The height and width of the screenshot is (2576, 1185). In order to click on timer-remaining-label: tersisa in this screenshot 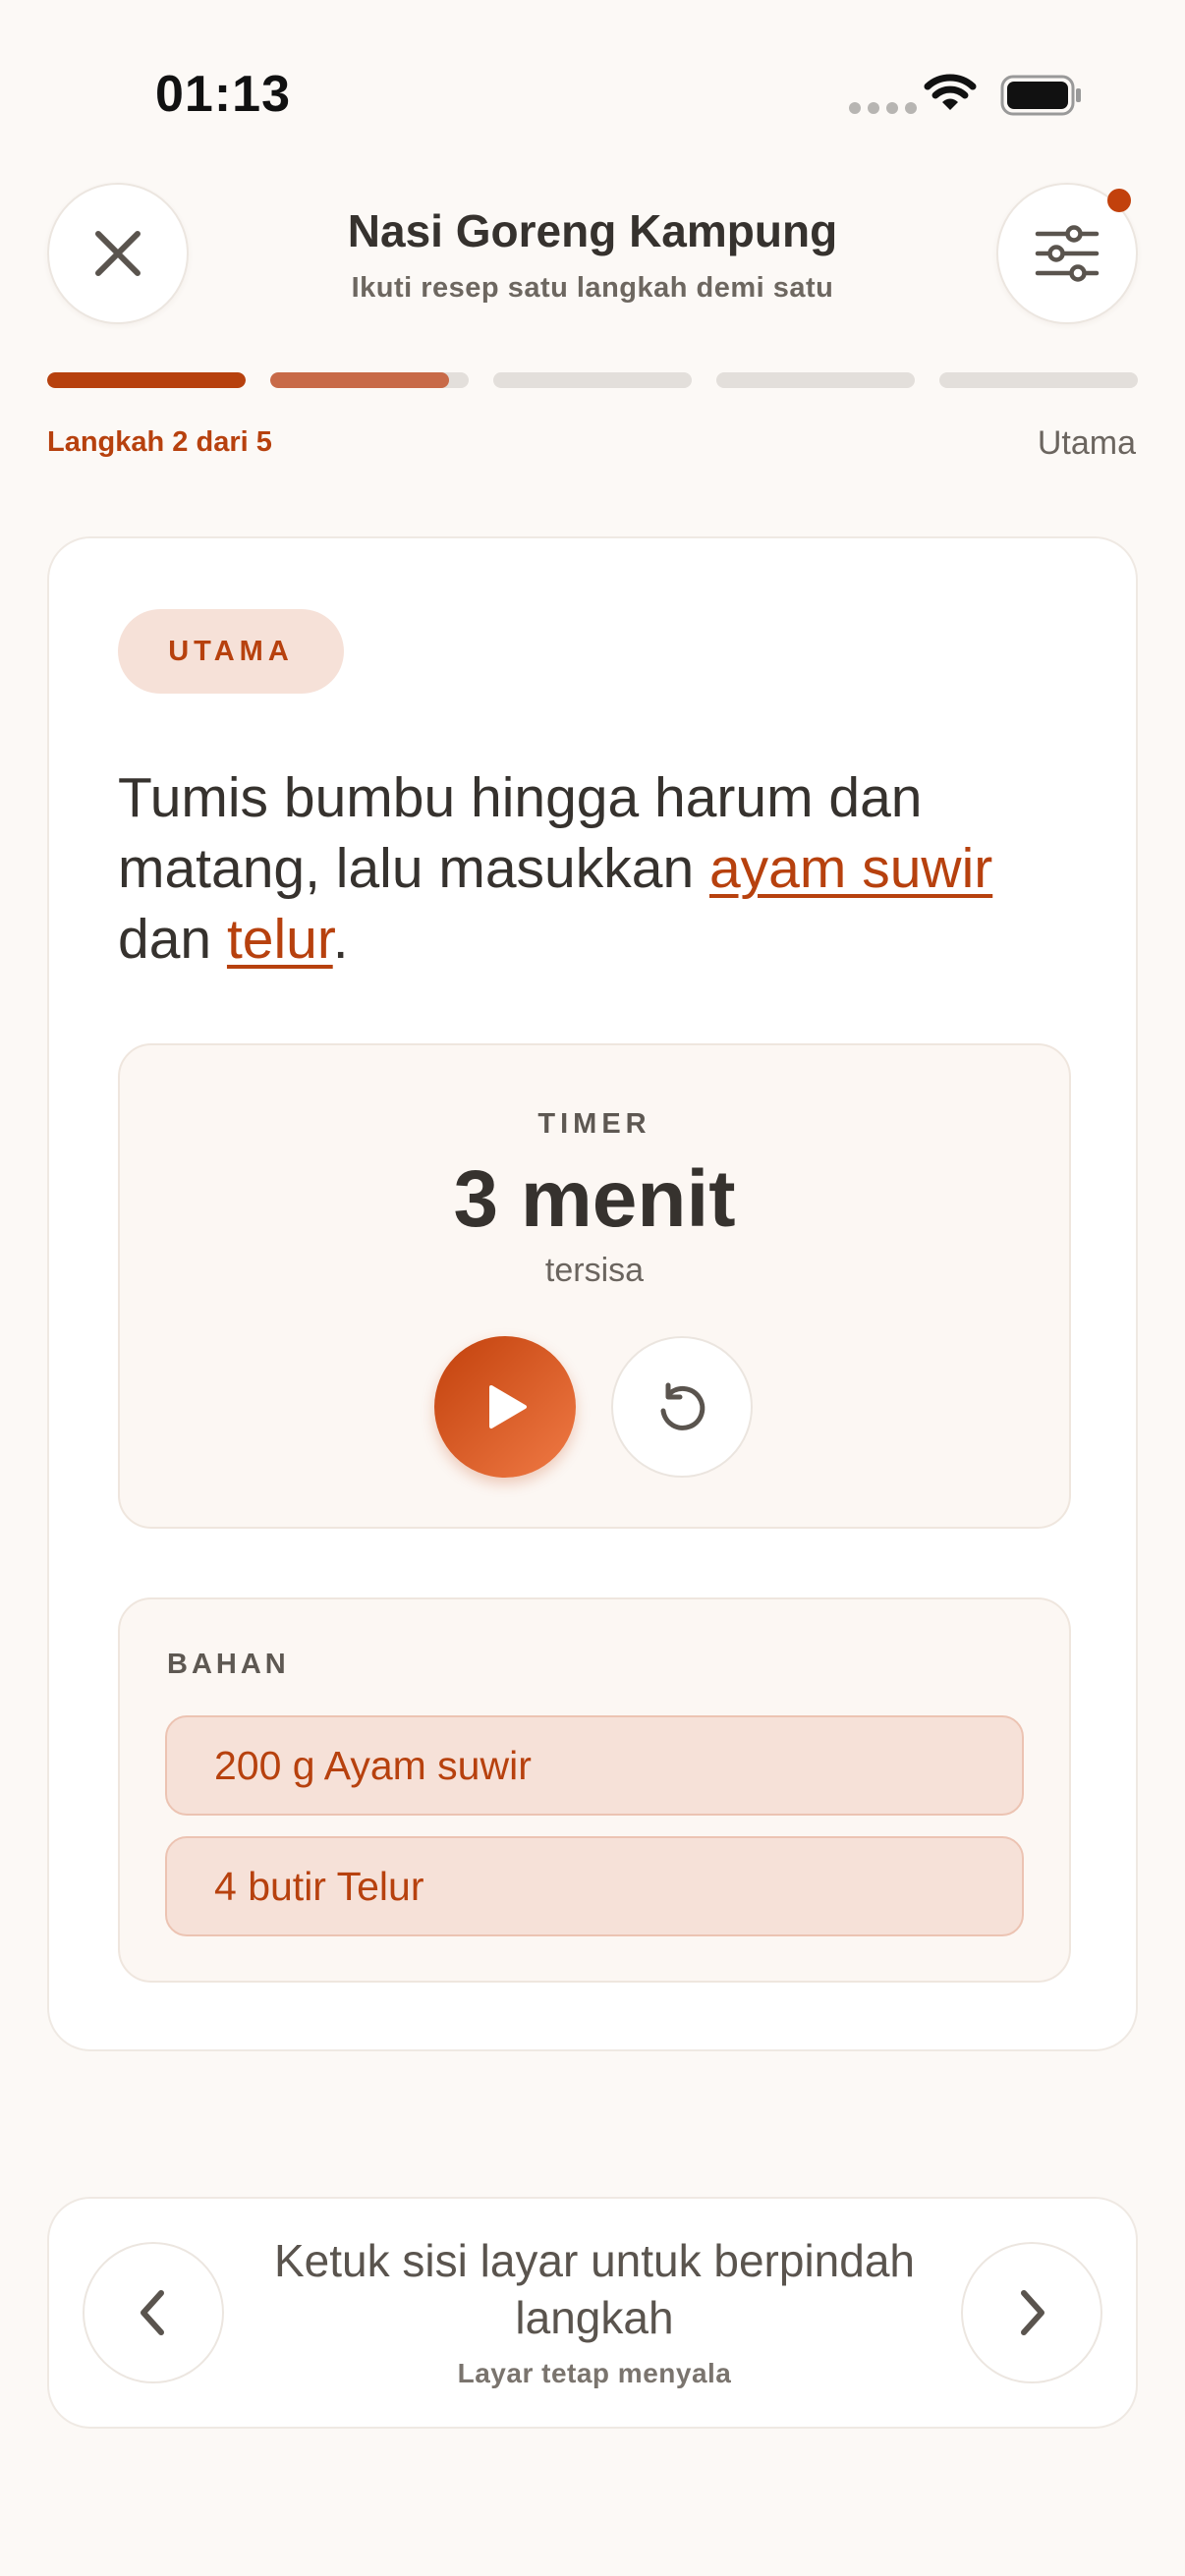, I will do `click(594, 1270)`.